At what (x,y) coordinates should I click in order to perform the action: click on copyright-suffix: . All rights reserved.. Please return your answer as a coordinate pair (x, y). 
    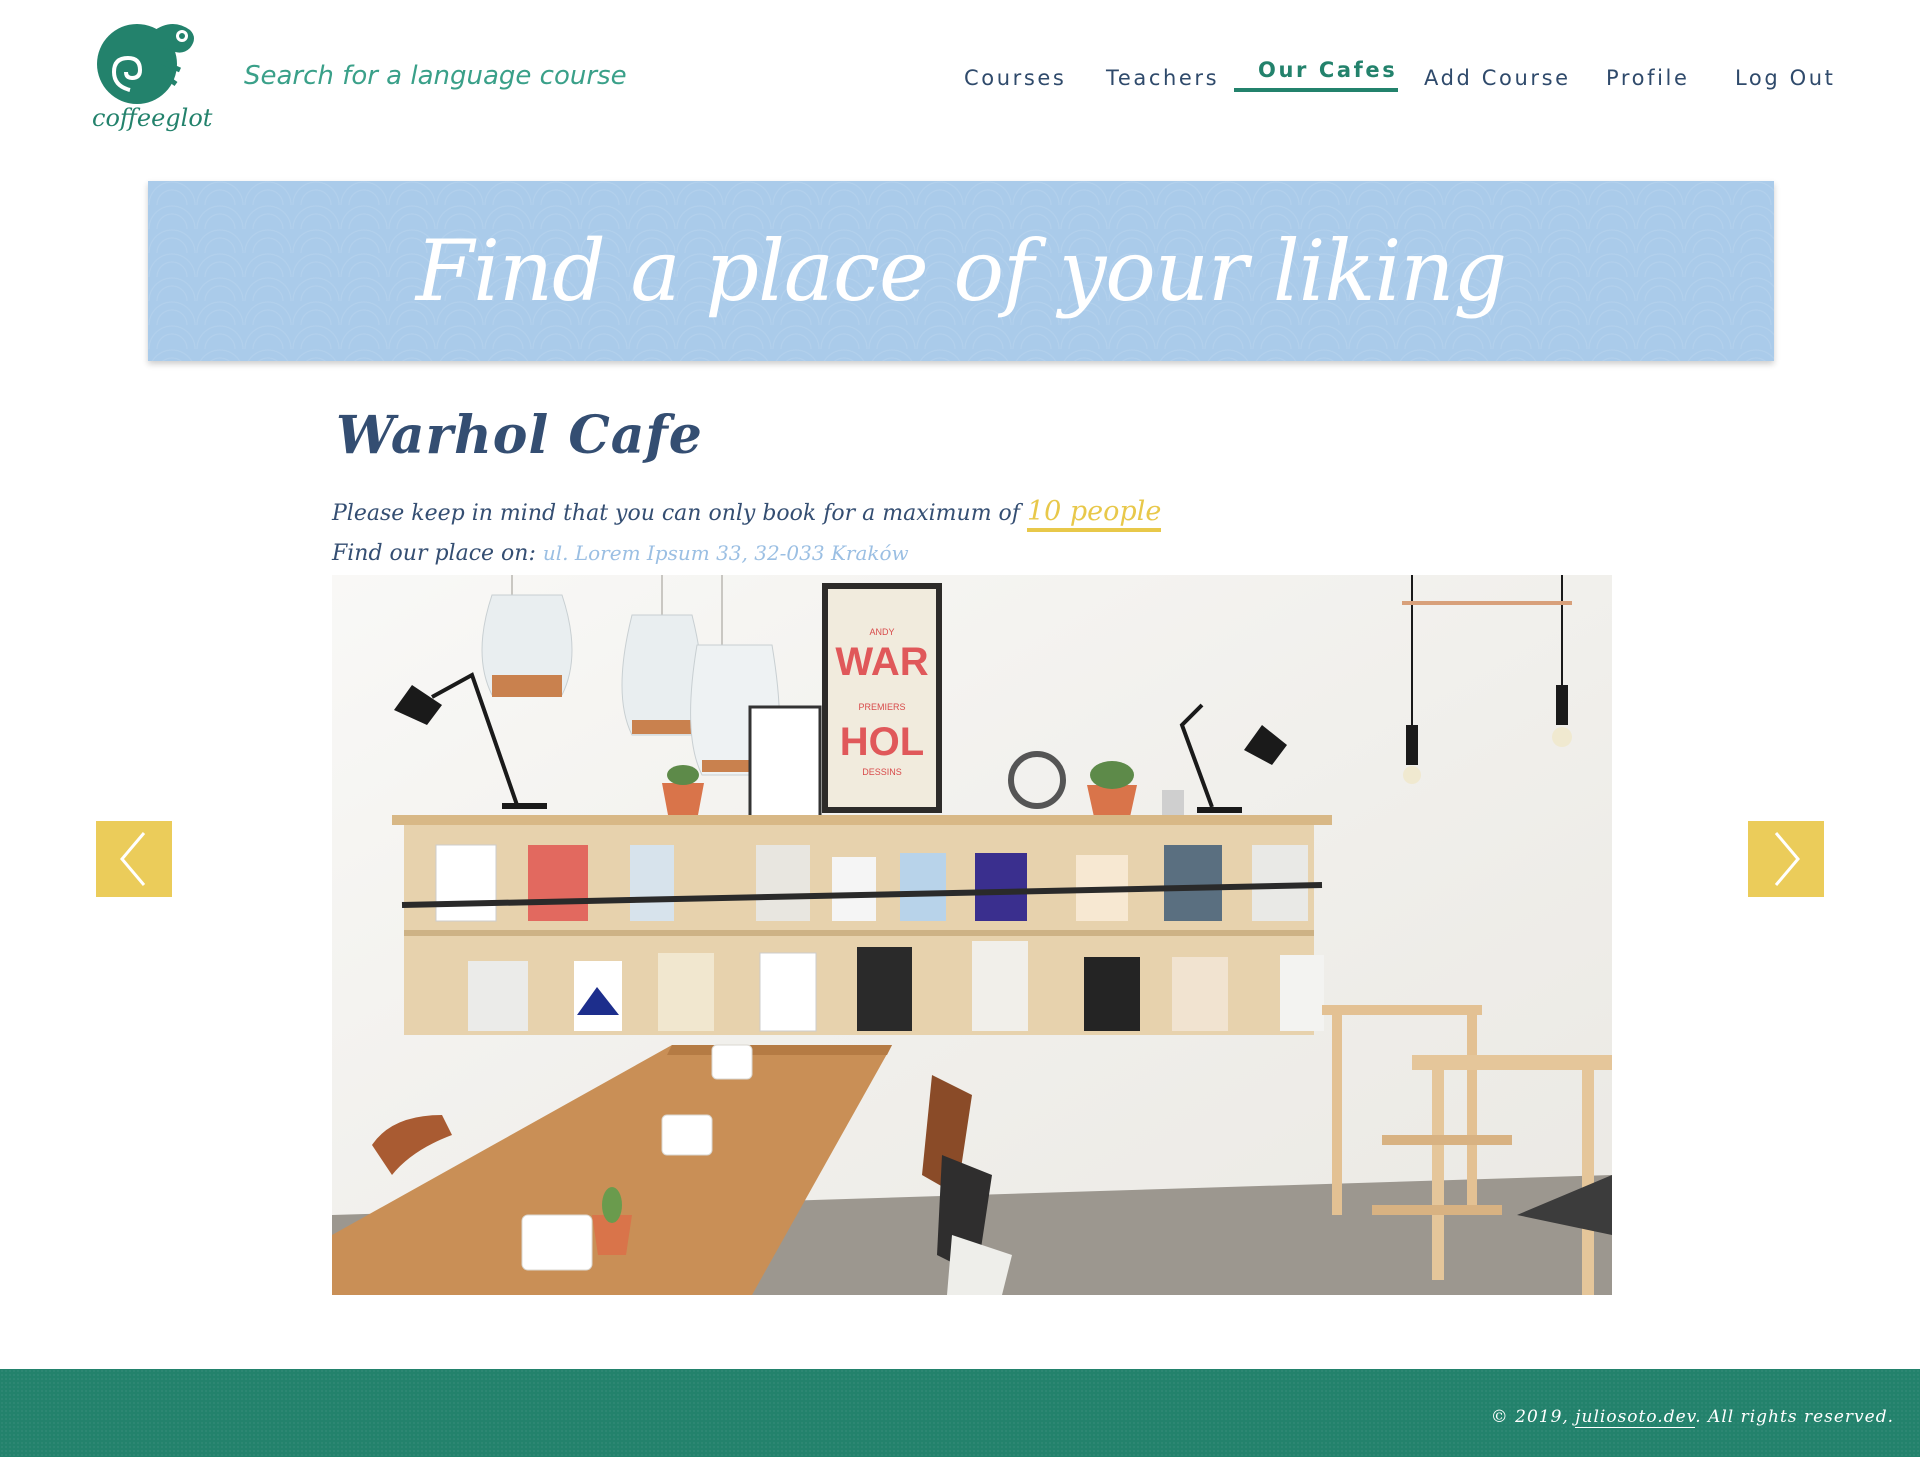
    Looking at the image, I should click on (1794, 1417).